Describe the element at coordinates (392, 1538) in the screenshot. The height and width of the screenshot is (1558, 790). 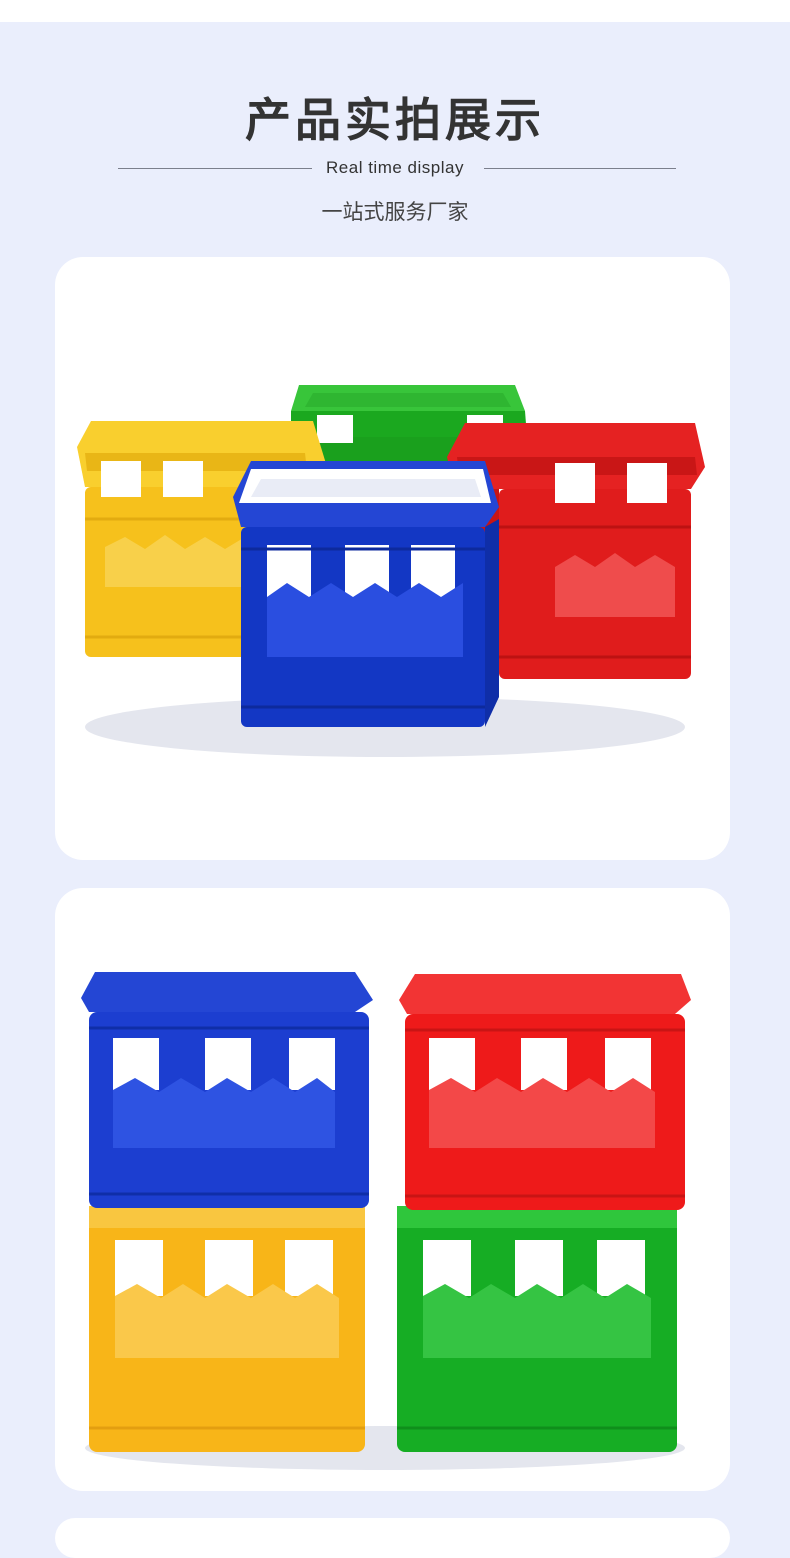
I see `product-photo-3-partial` at that location.